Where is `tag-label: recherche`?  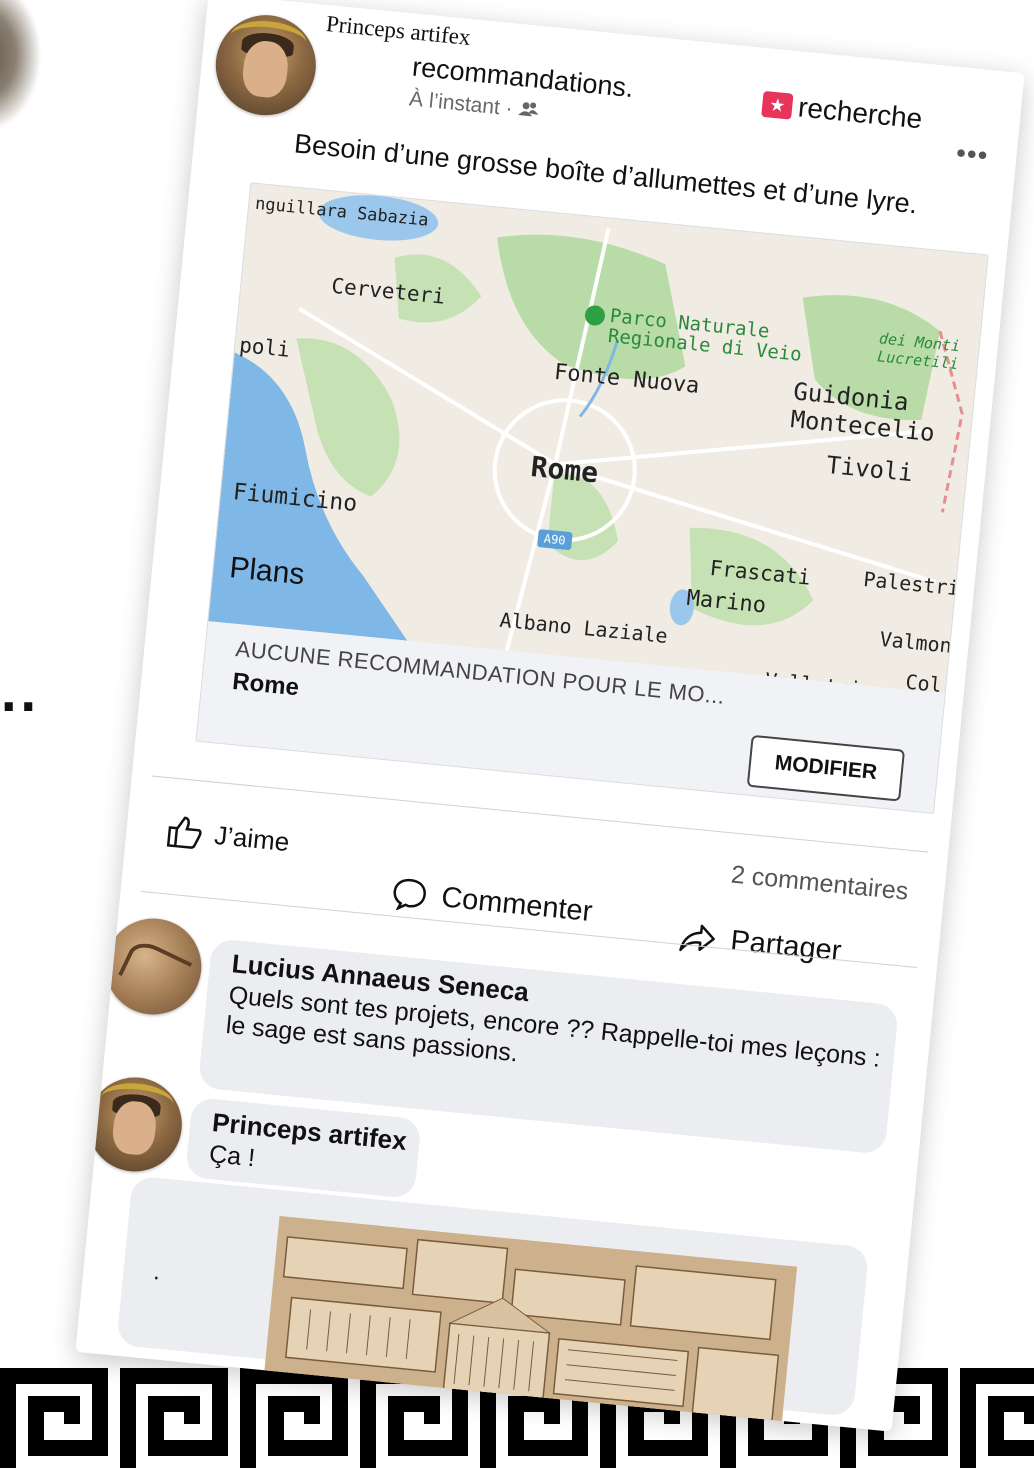 tag-label: recherche is located at coordinates (860, 113).